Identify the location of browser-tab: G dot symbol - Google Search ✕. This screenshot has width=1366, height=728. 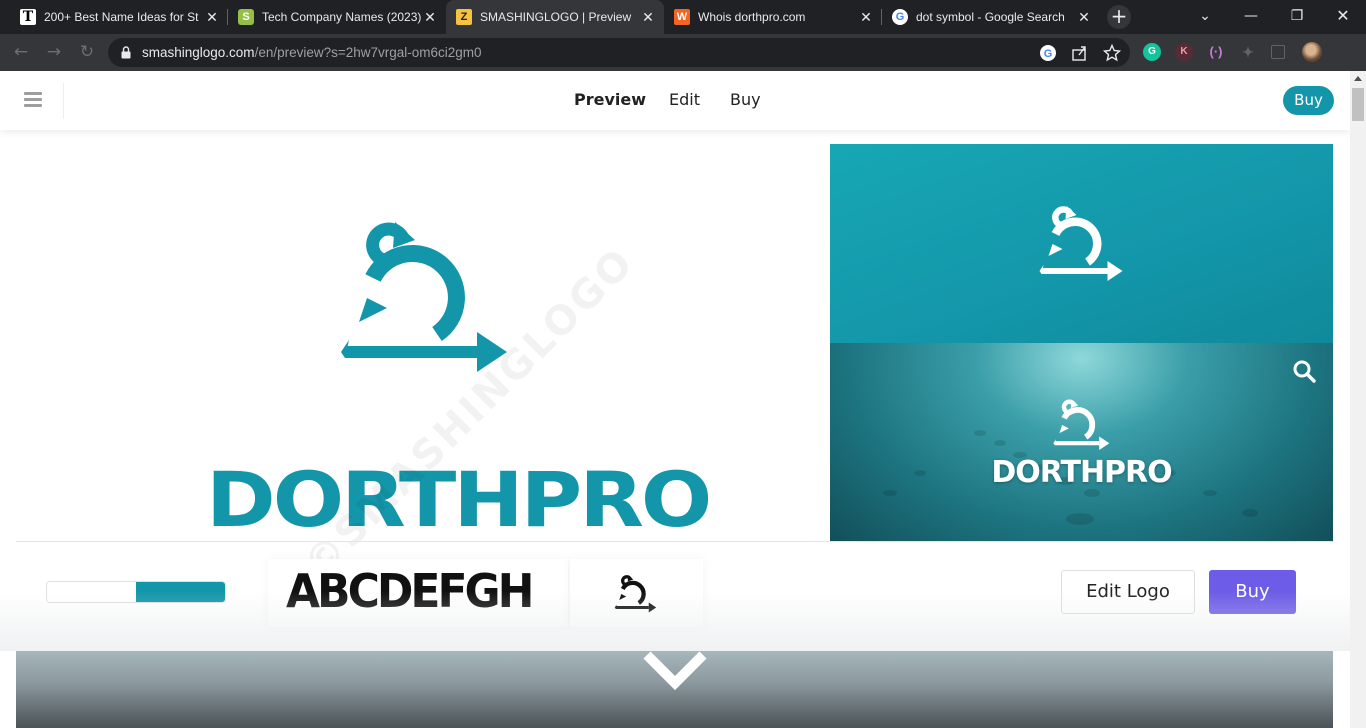
(991, 17).